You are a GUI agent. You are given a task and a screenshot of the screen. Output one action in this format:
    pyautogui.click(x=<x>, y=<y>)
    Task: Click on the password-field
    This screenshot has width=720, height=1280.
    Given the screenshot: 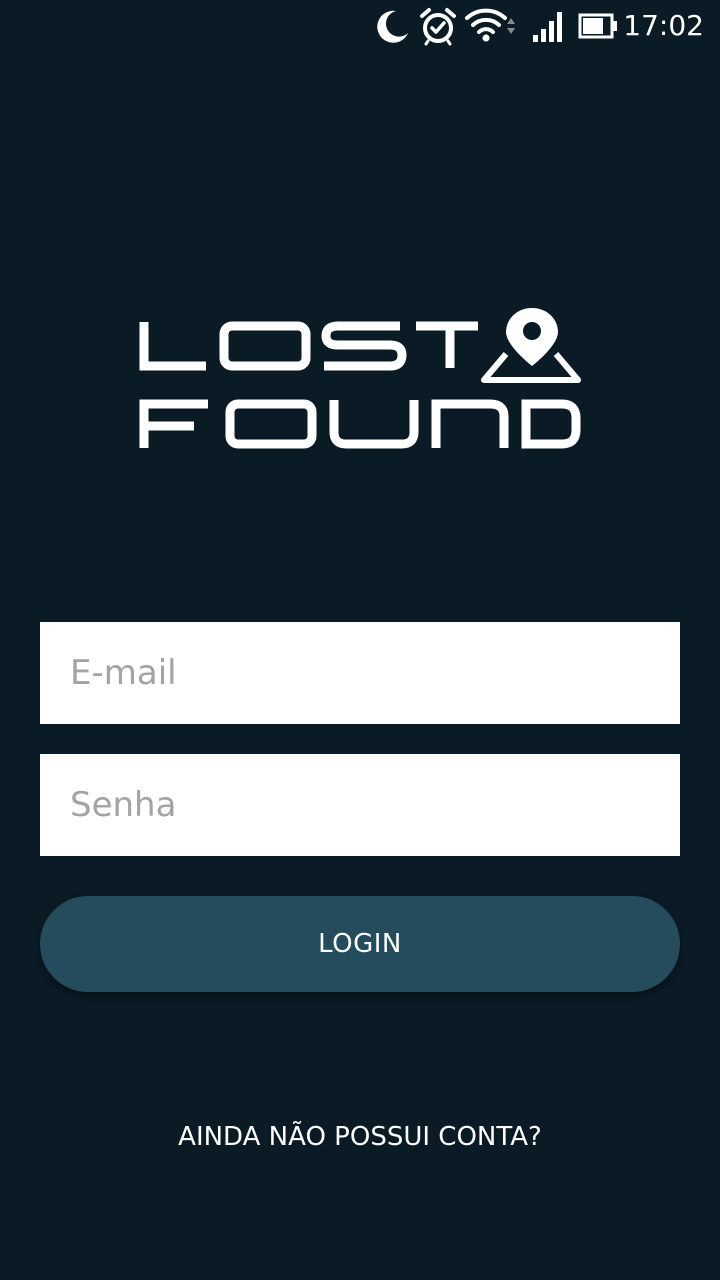 What is the action you would take?
    pyautogui.click(x=360, y=805)
    